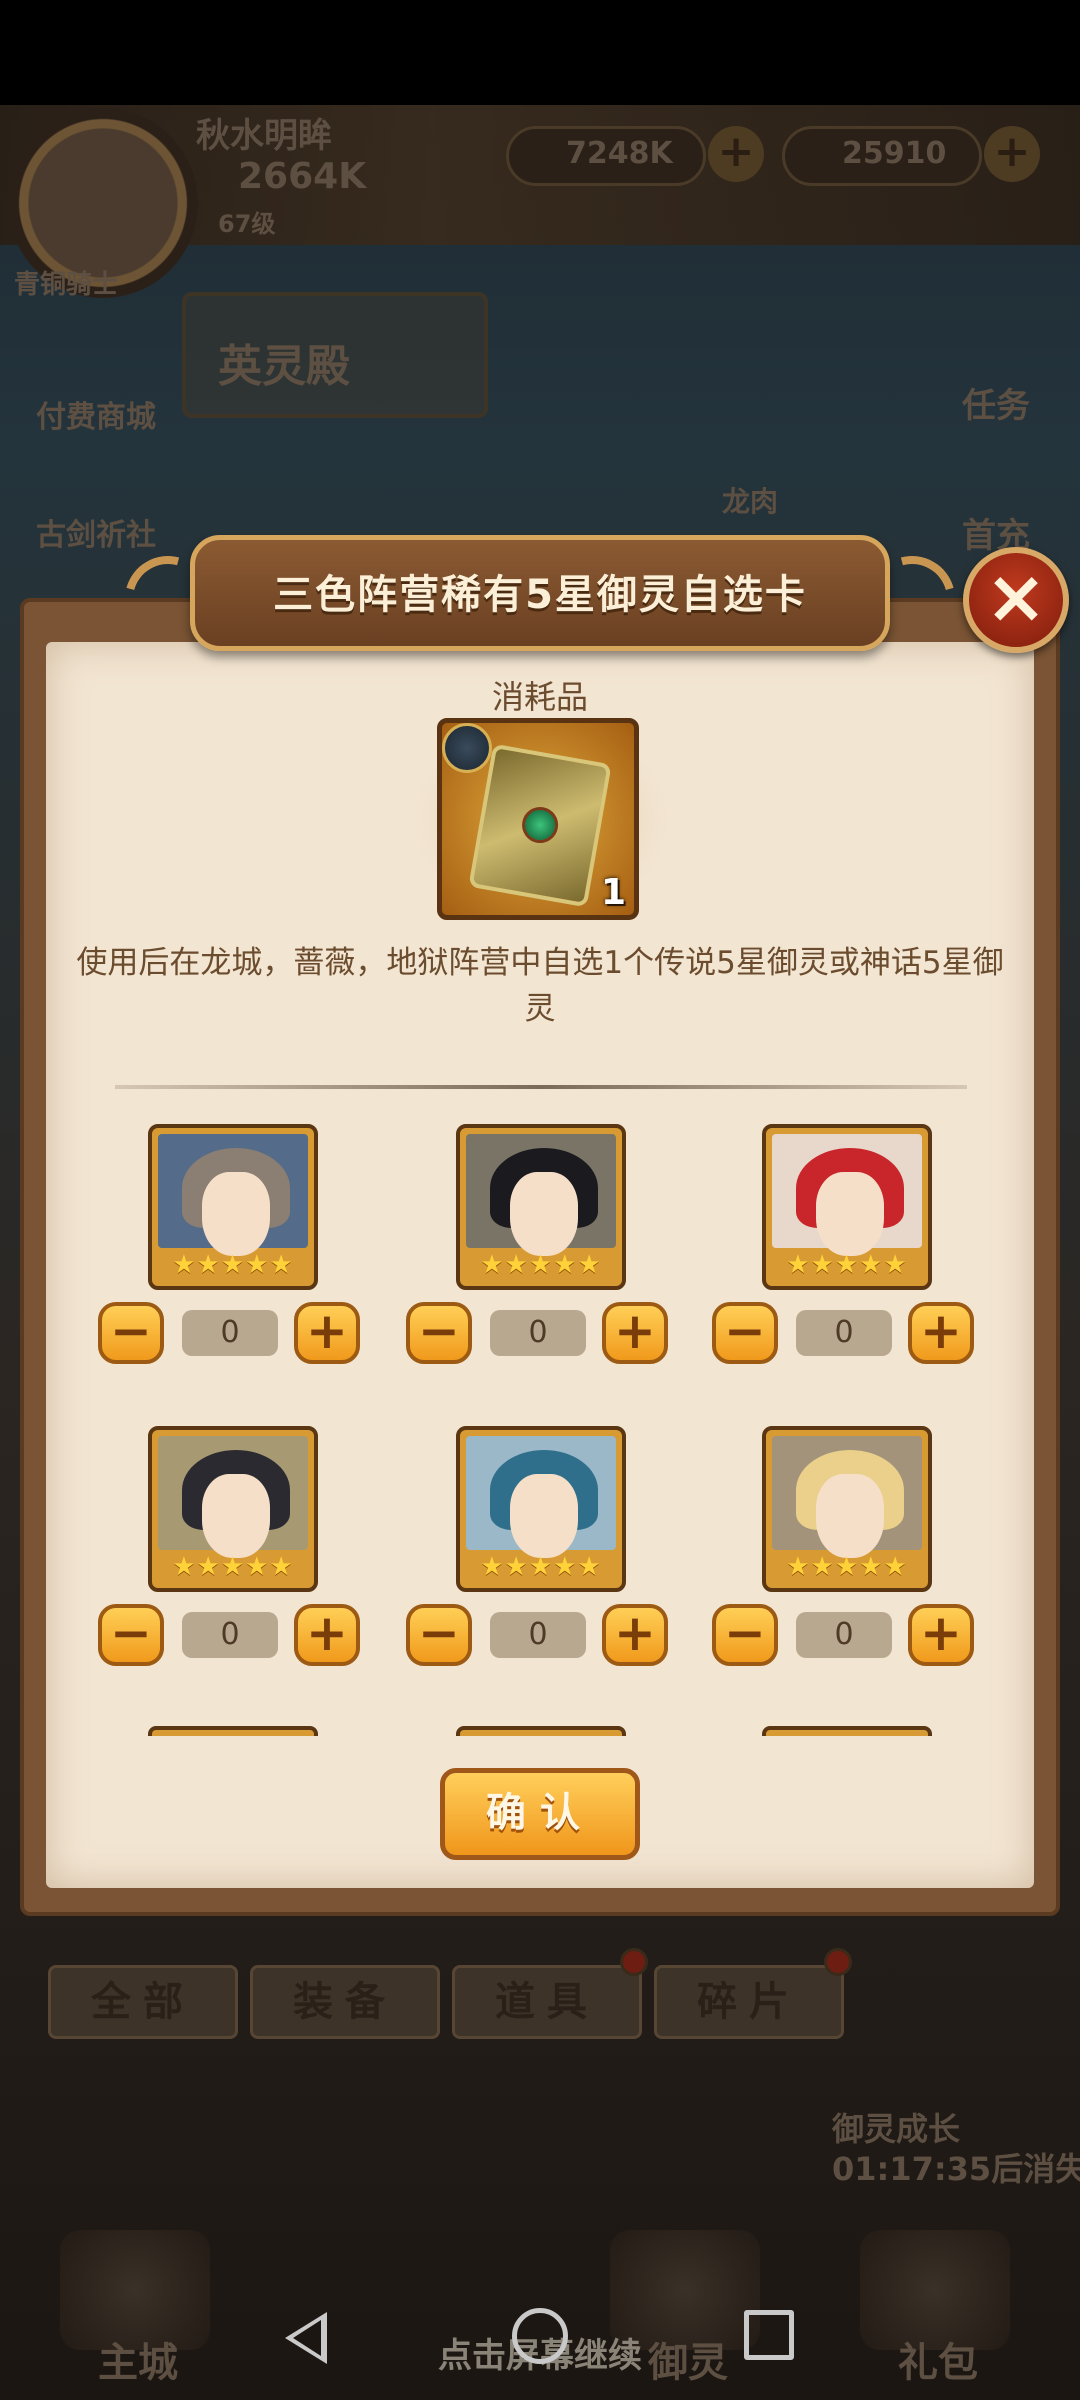 Image resolution: width=1080 pixels, height=2400 pixels. I want to click on player-name: 秋水明眸, so click(264, 136).